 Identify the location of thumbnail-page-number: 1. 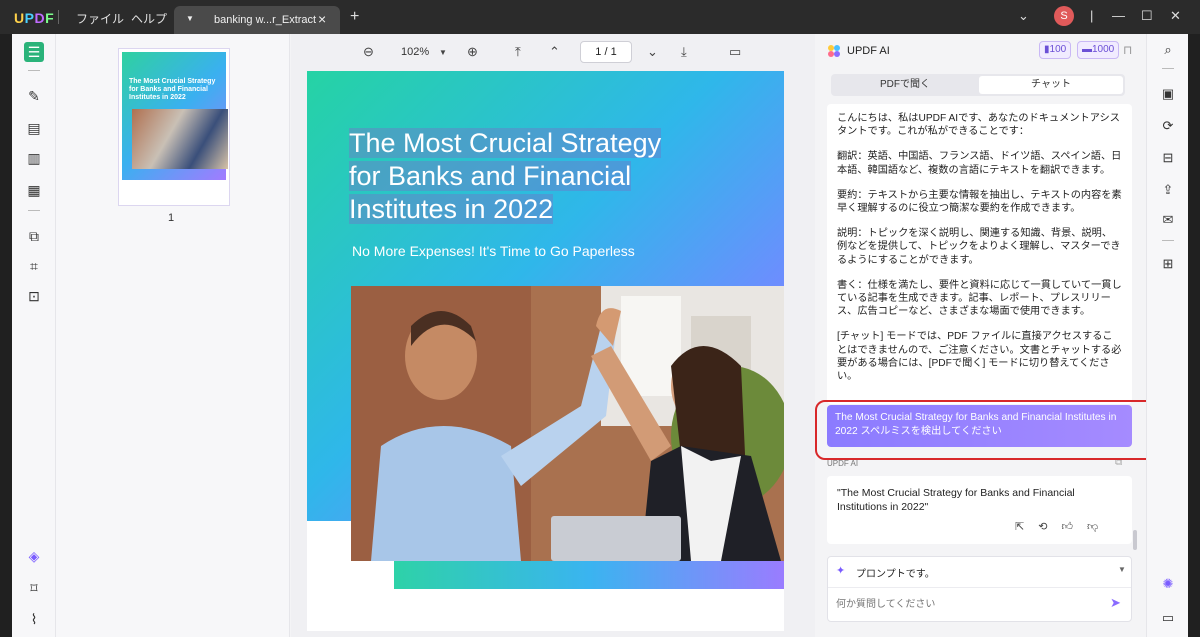
(171, 218).